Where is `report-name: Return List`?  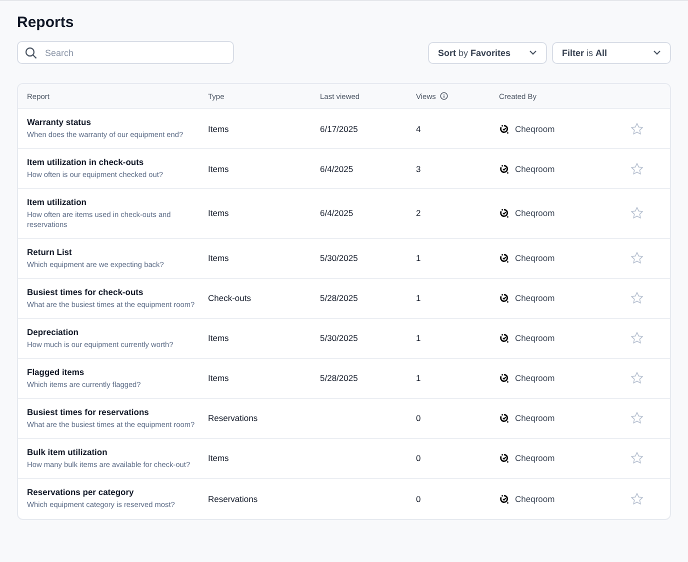
report-name: Return List is located at coordinates (117, 251).